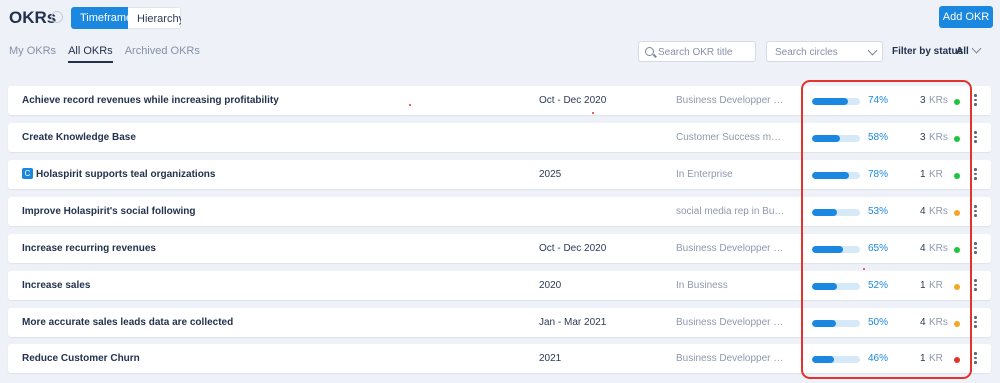 Image resolution: width=1000 pixels, height=383 pixels. What do you see at coordinates (162, 54) in the screenshot?
I see `tab-archived-okrs: Archived OKRs` at bounding box center [162, 54].